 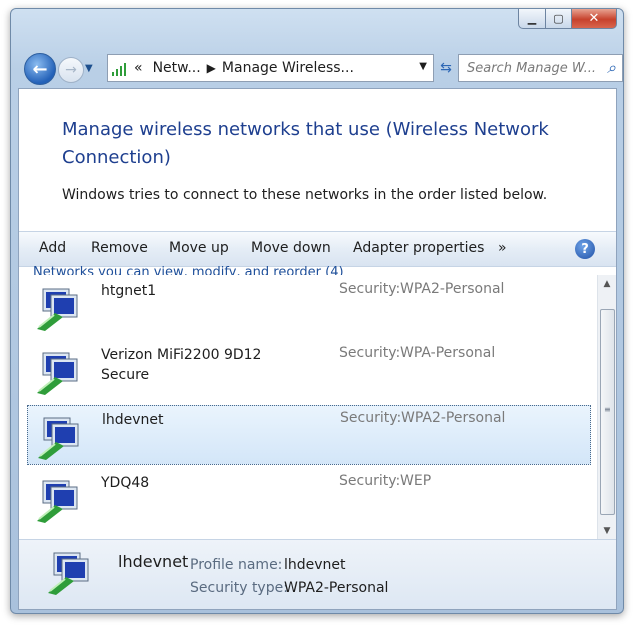 I want to click on search-icon: ⌕, so click(x=607, y=68).